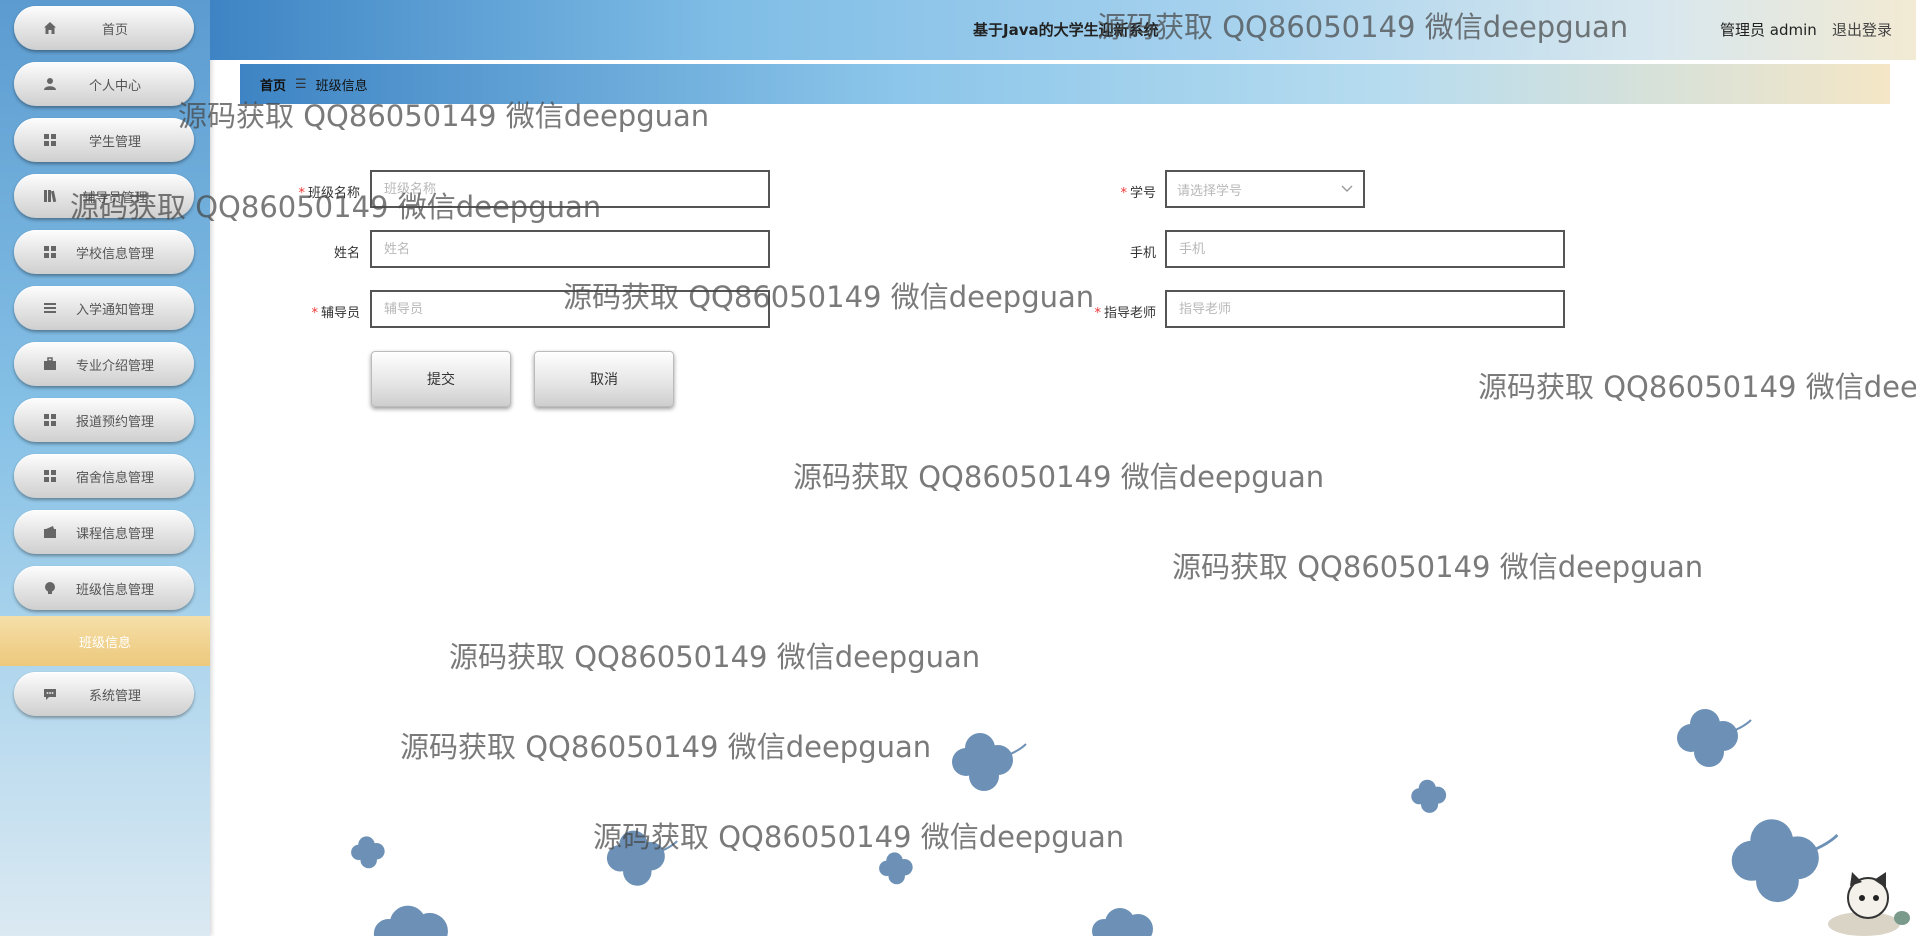  I want to click on sidebar-item-admission-notice: 入学通知管理, so click(104, 308).